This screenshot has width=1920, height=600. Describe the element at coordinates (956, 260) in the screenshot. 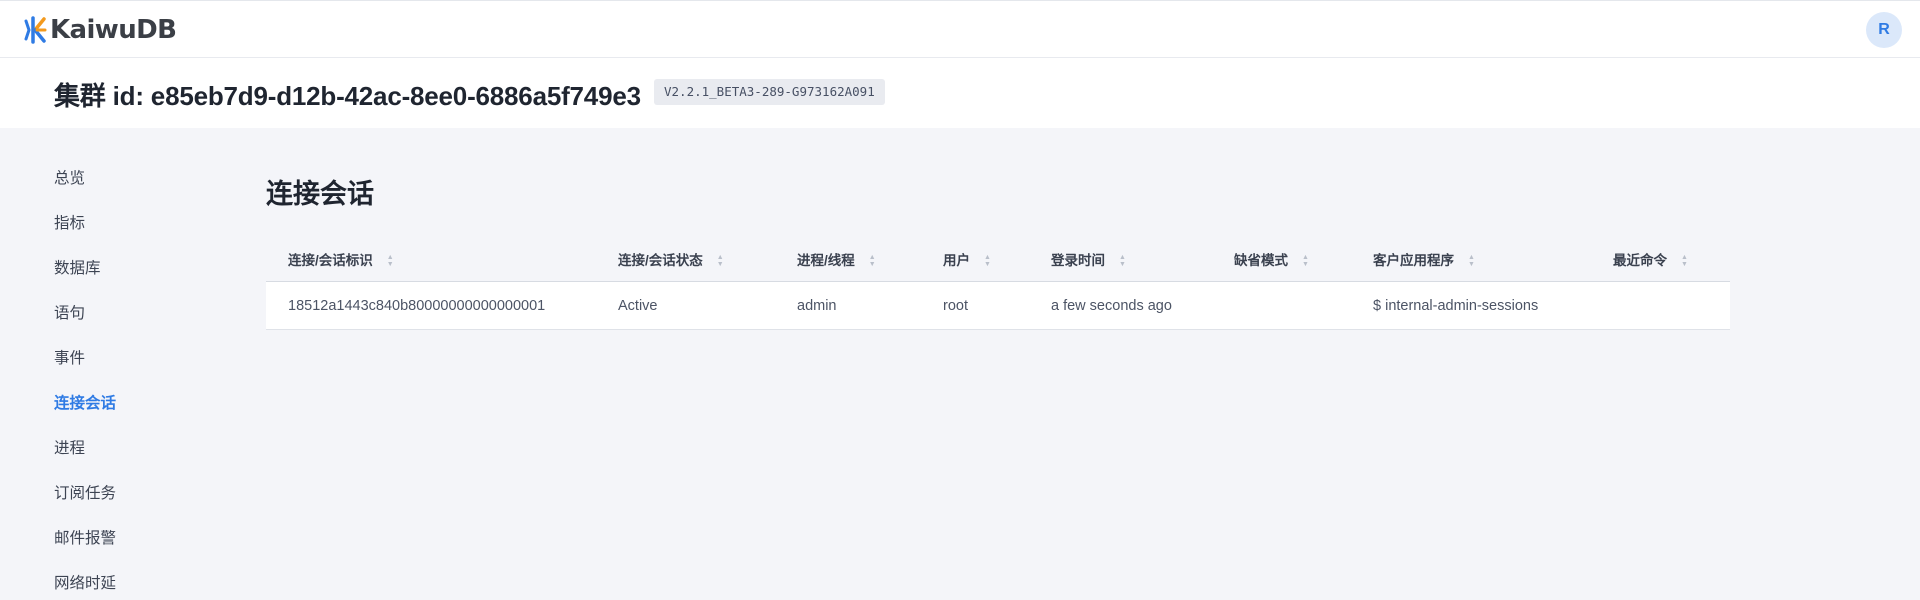

I see `column-header-label: 用户` at that location.